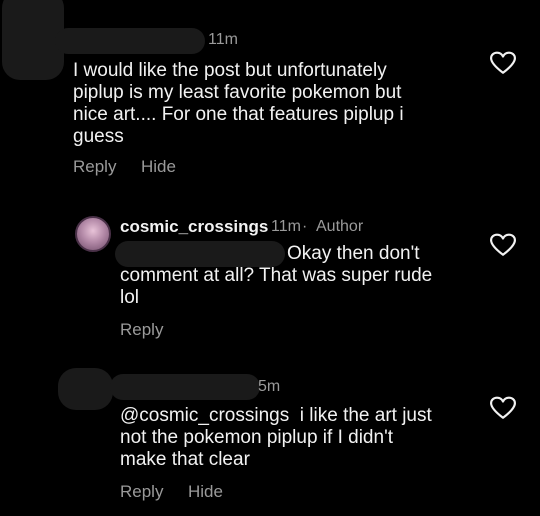  What do you see at coordinates (340, 226) in the screenshot?
I see `author-badge: Author` at bounding box center [340, 226].